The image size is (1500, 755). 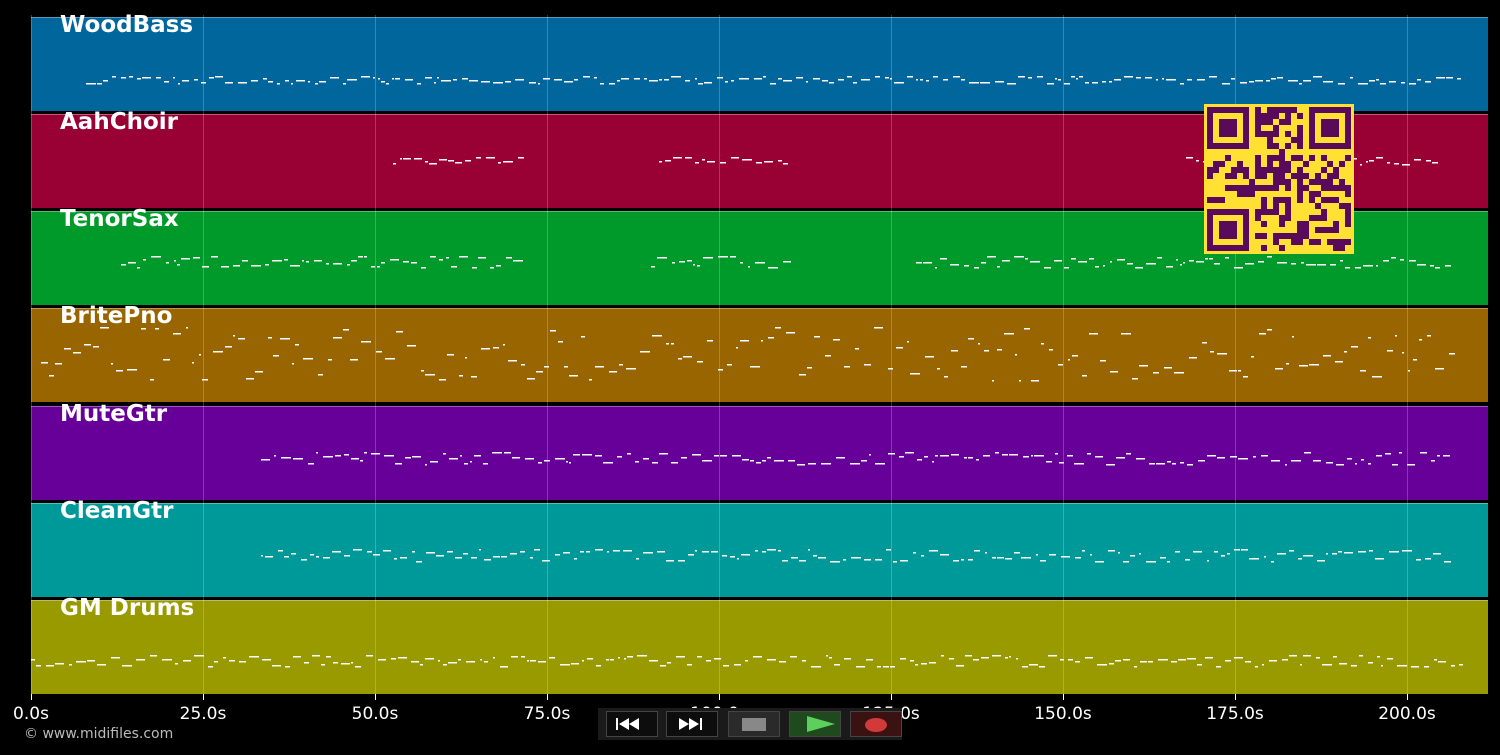 I want to click on note-lane, so click(x=748, y=354).